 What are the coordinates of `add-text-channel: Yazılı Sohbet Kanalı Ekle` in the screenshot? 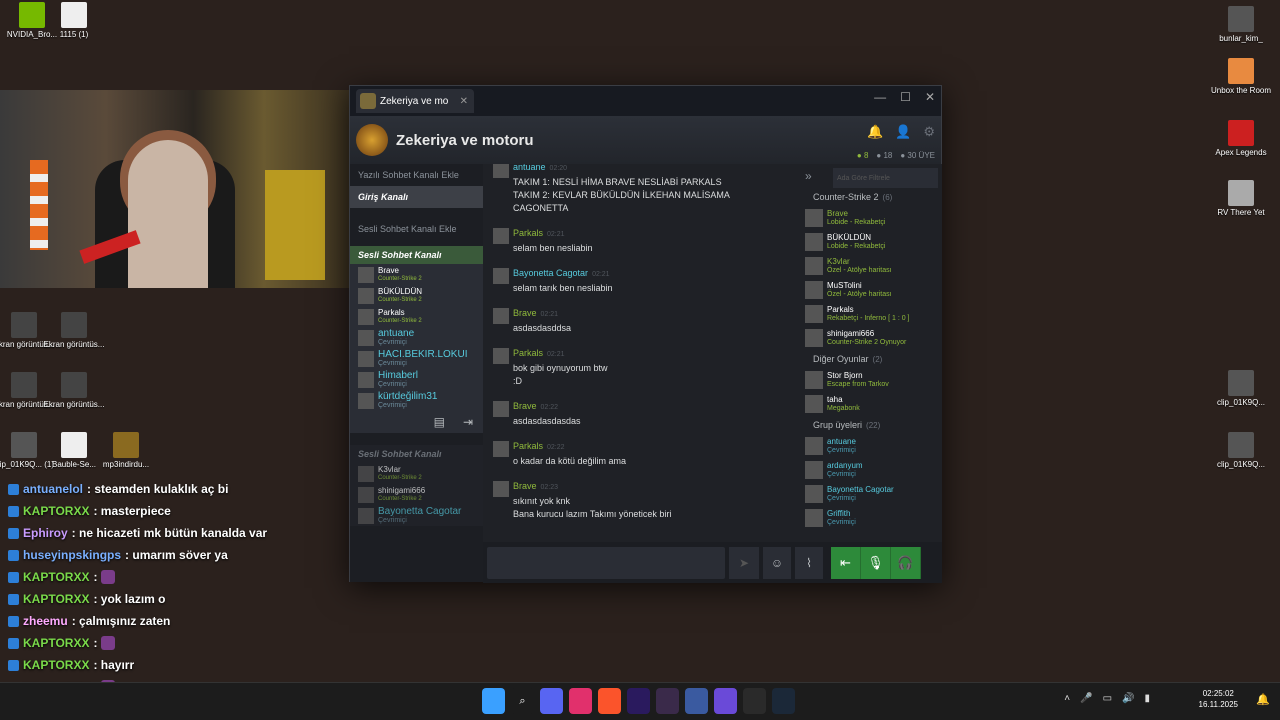 It's located at (416, 175).